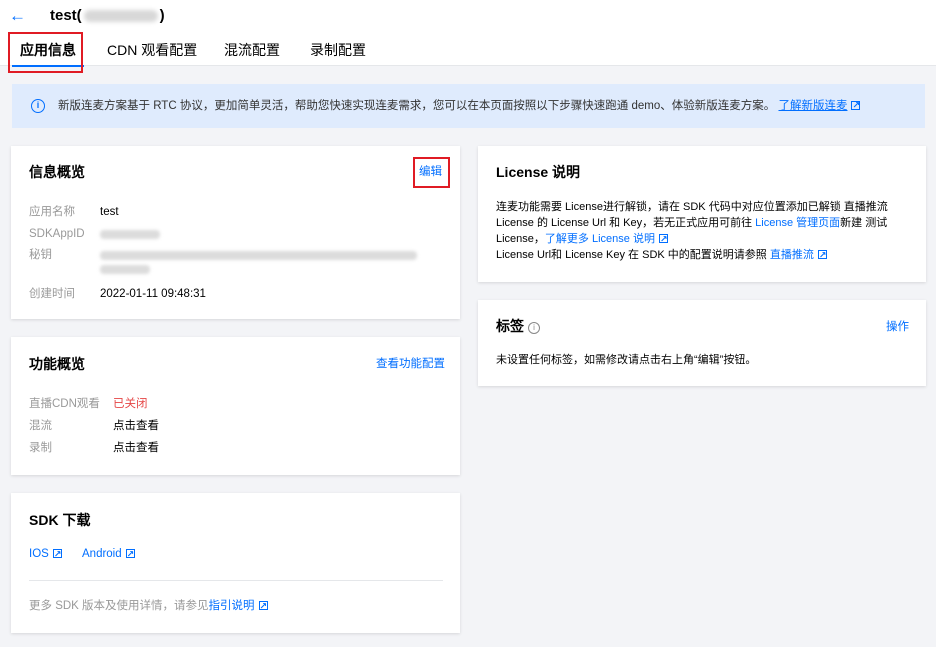 Image resolution: width=936 pixels, height=647 pixels. I want to click on license-manage-link: License 管理页面, so click(797, 223).